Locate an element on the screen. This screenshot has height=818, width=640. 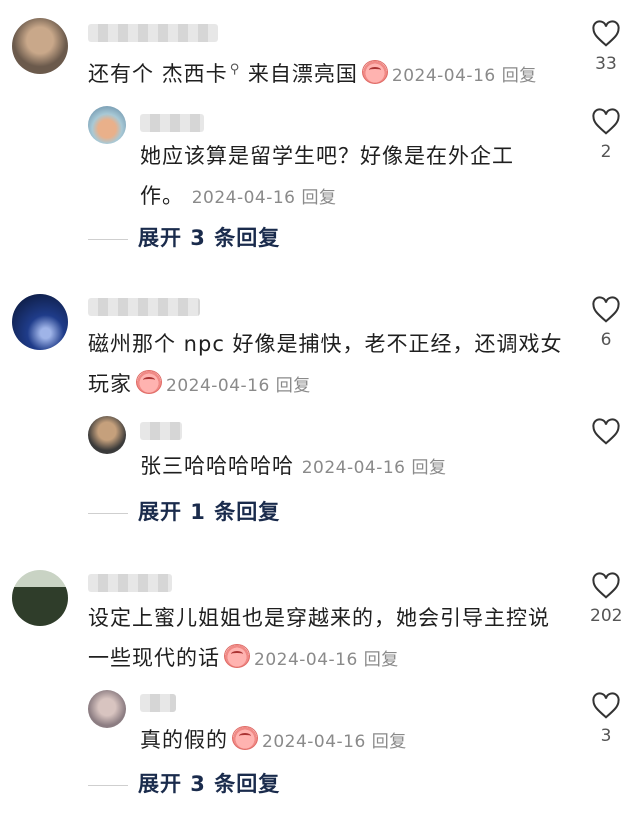
laughing-emoji-icon is located at coordinates (149, 382).